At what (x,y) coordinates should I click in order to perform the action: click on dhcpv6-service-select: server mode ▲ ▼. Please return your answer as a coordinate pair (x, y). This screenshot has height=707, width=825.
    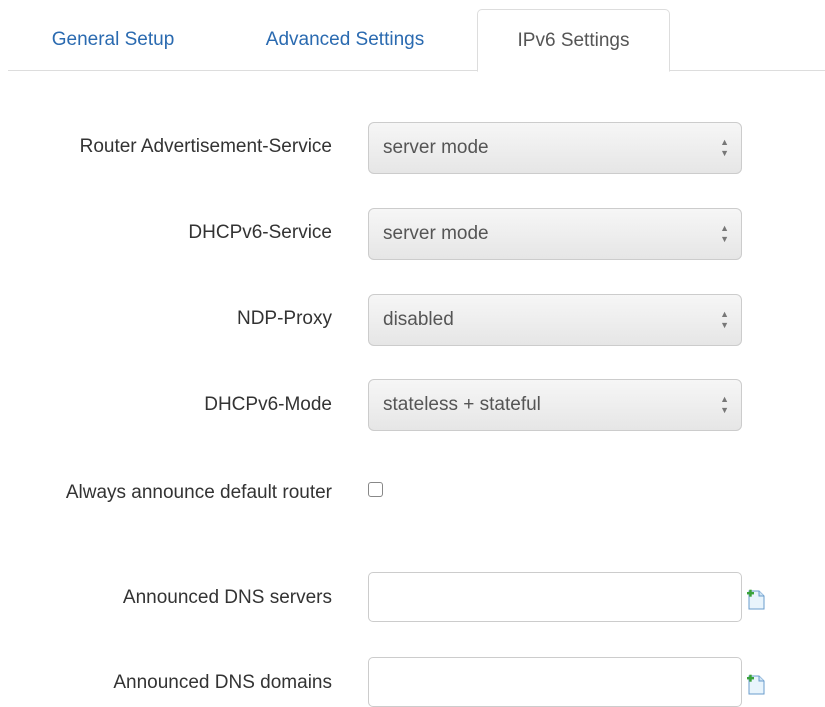
    Looking at the image, I should click on (555, 234).